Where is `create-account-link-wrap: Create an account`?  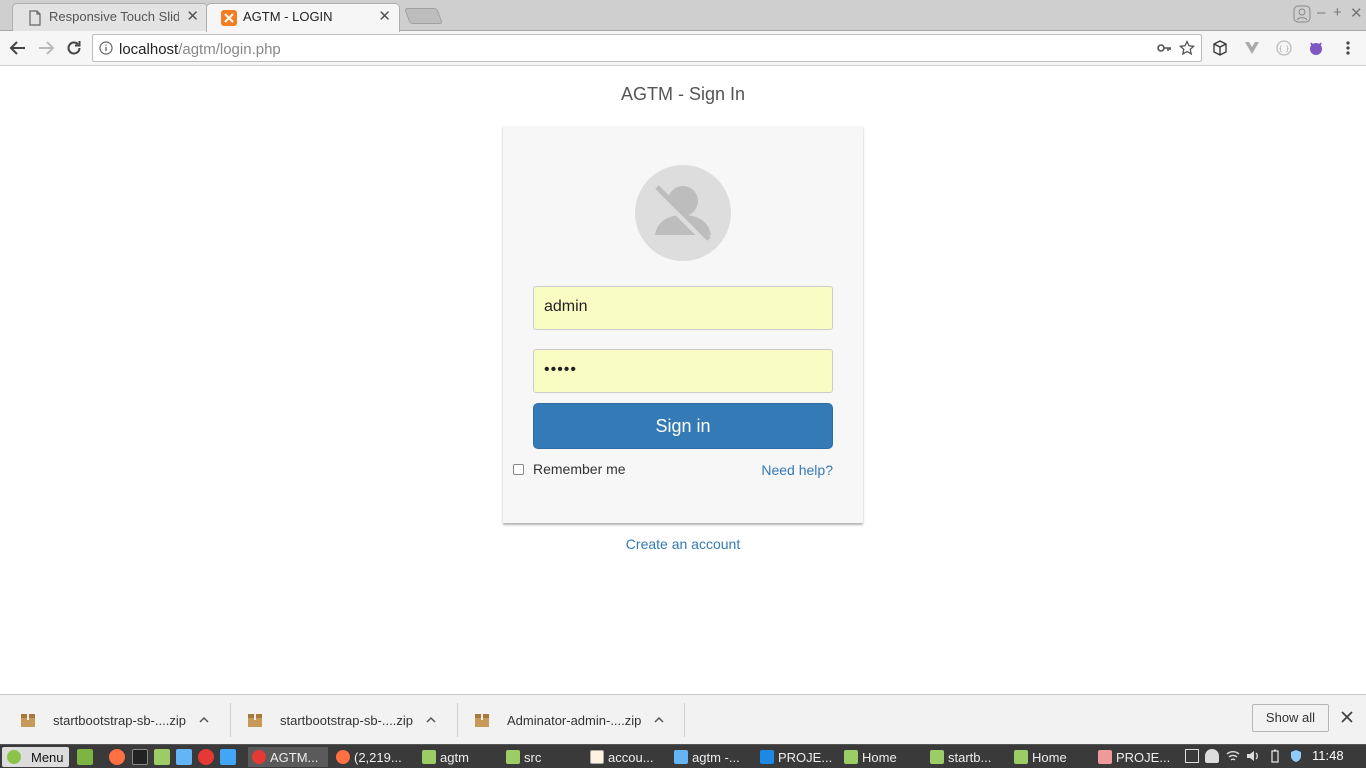
create-account-link-wrap: Create an account is located at coordinates (683, 544).